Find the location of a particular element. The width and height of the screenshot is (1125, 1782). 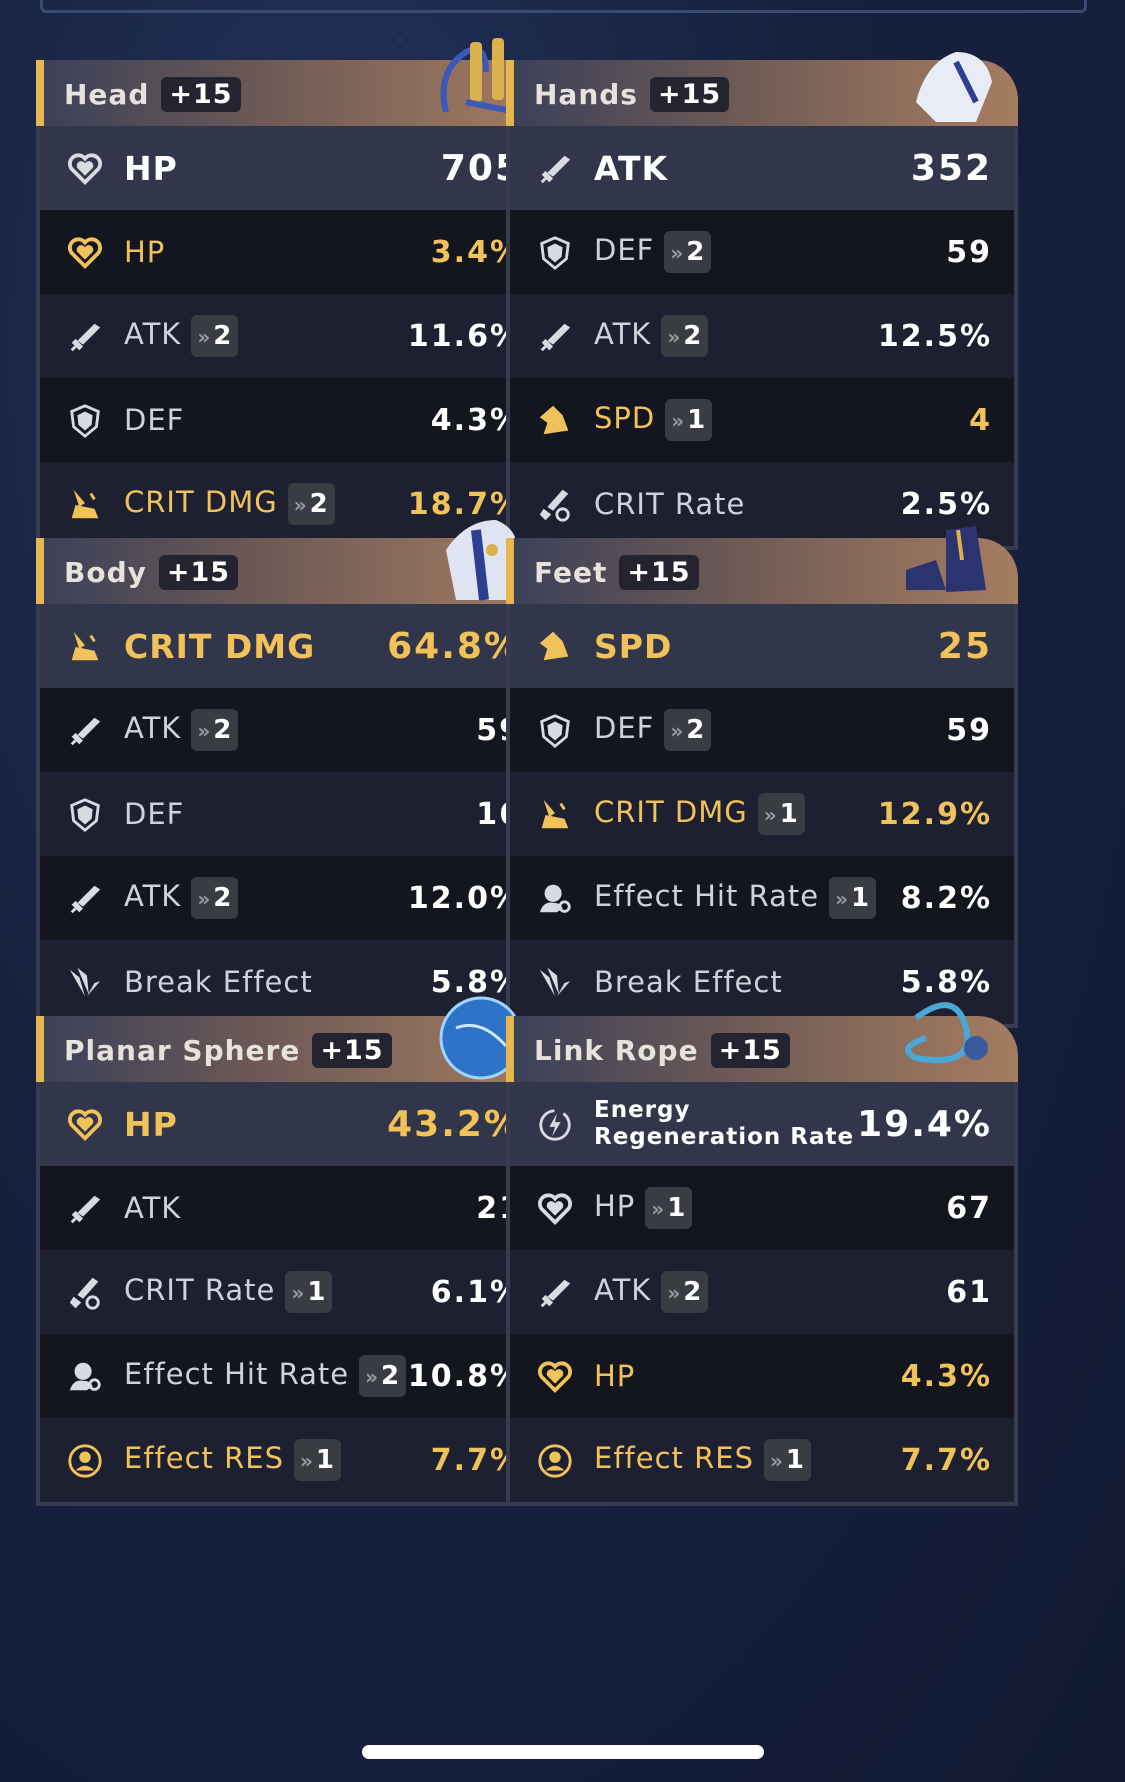

link-rope-icon is located at coordinates (951, 1038).